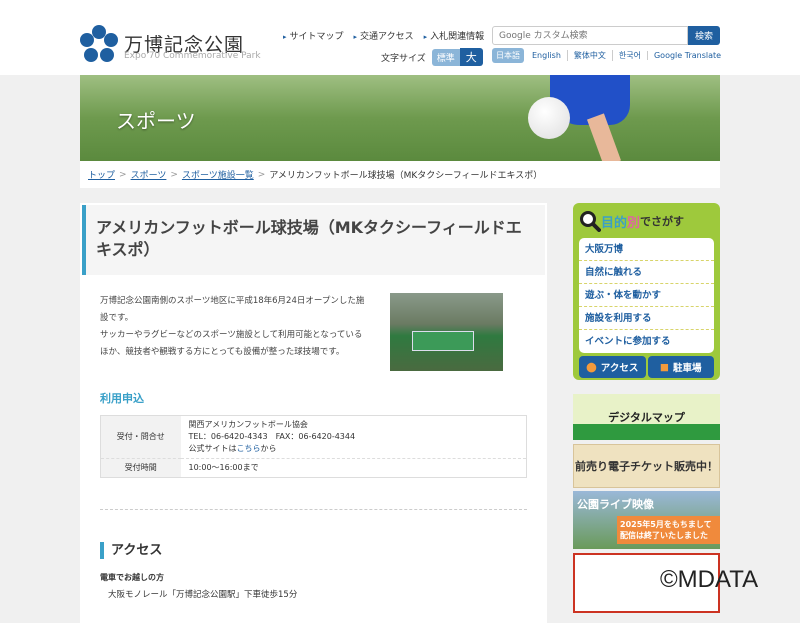 The image size is (800, 623). What do you see at coordinates (508, 55) in the screenshot?
I see `lang-japanese: 日本語` at bounding box center [508, 55].